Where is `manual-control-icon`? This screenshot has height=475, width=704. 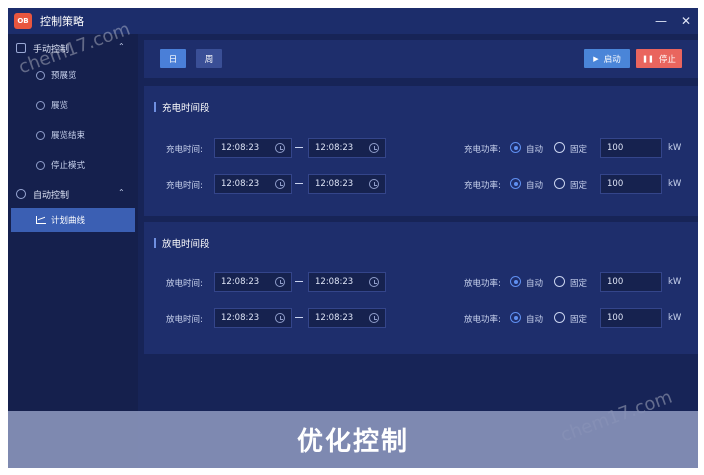 manual-control-icon is located at coordinates (21, 48).